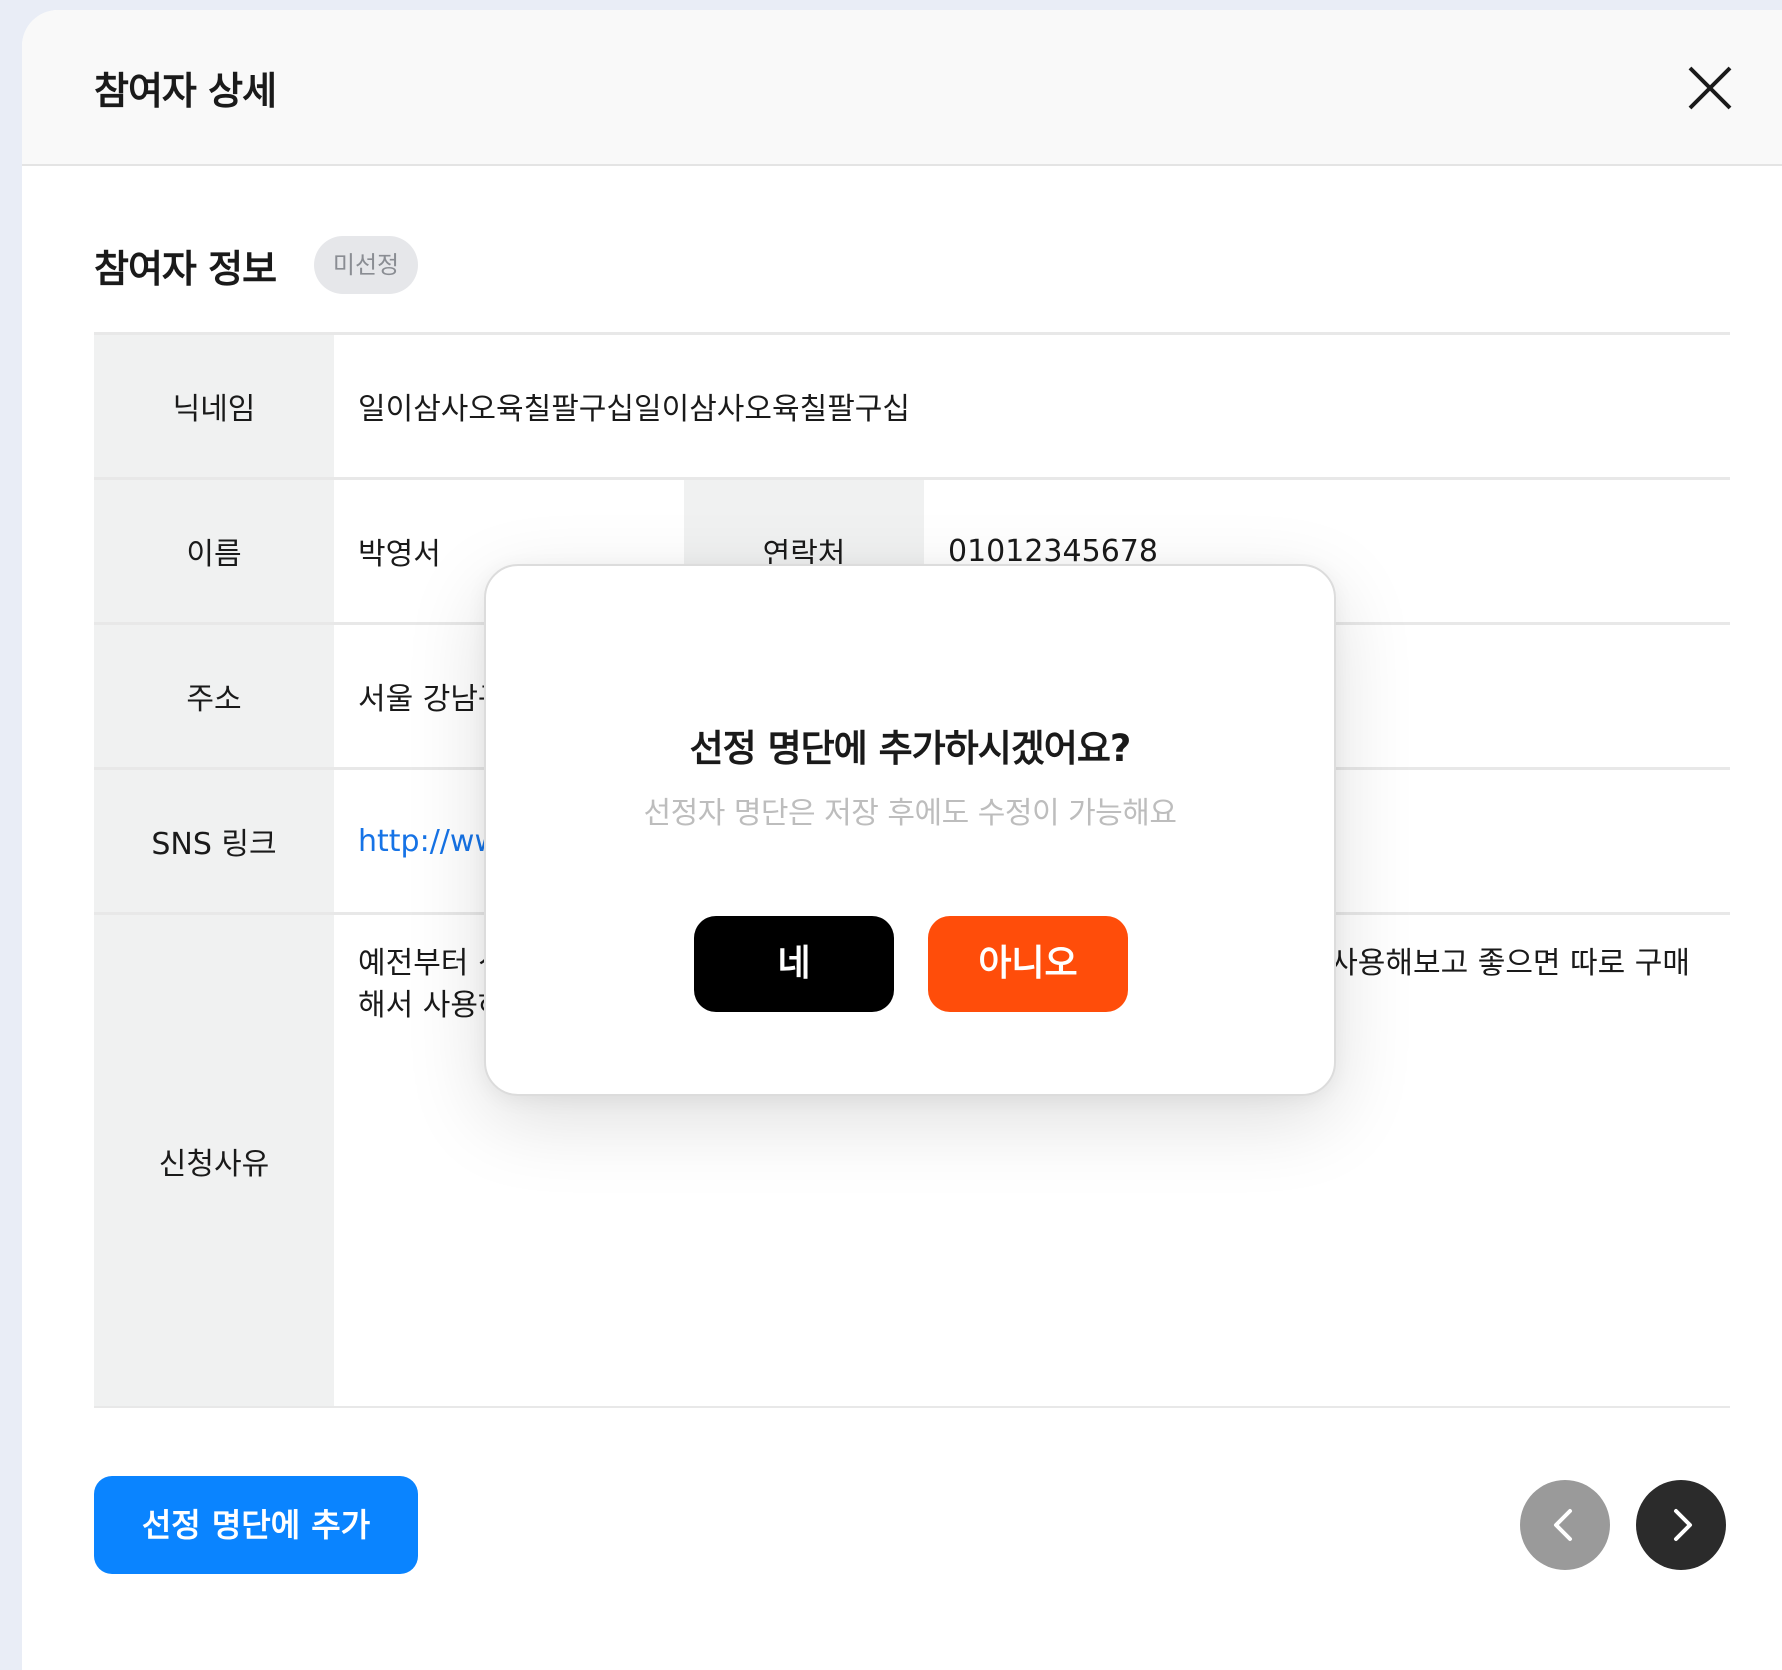  Describe the element at coordinates (910, 748) in the screenshot. I see `dialog-title: 선정 명단에 추가하시겠어요?` at that location.